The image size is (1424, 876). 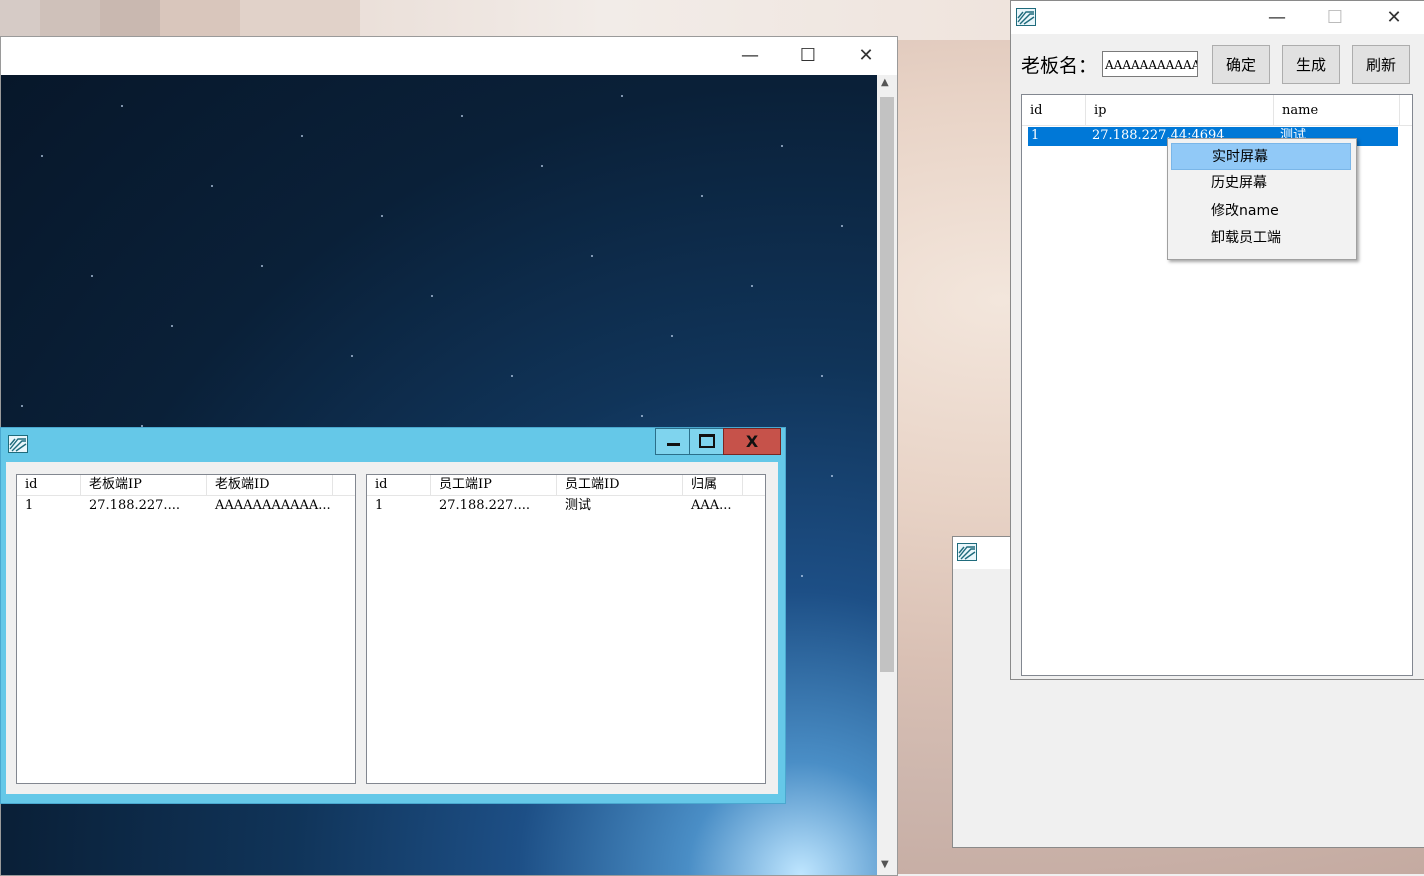 I want to click on vertical-scrollbar: ▲ ▼, so click(x=887, y=475).